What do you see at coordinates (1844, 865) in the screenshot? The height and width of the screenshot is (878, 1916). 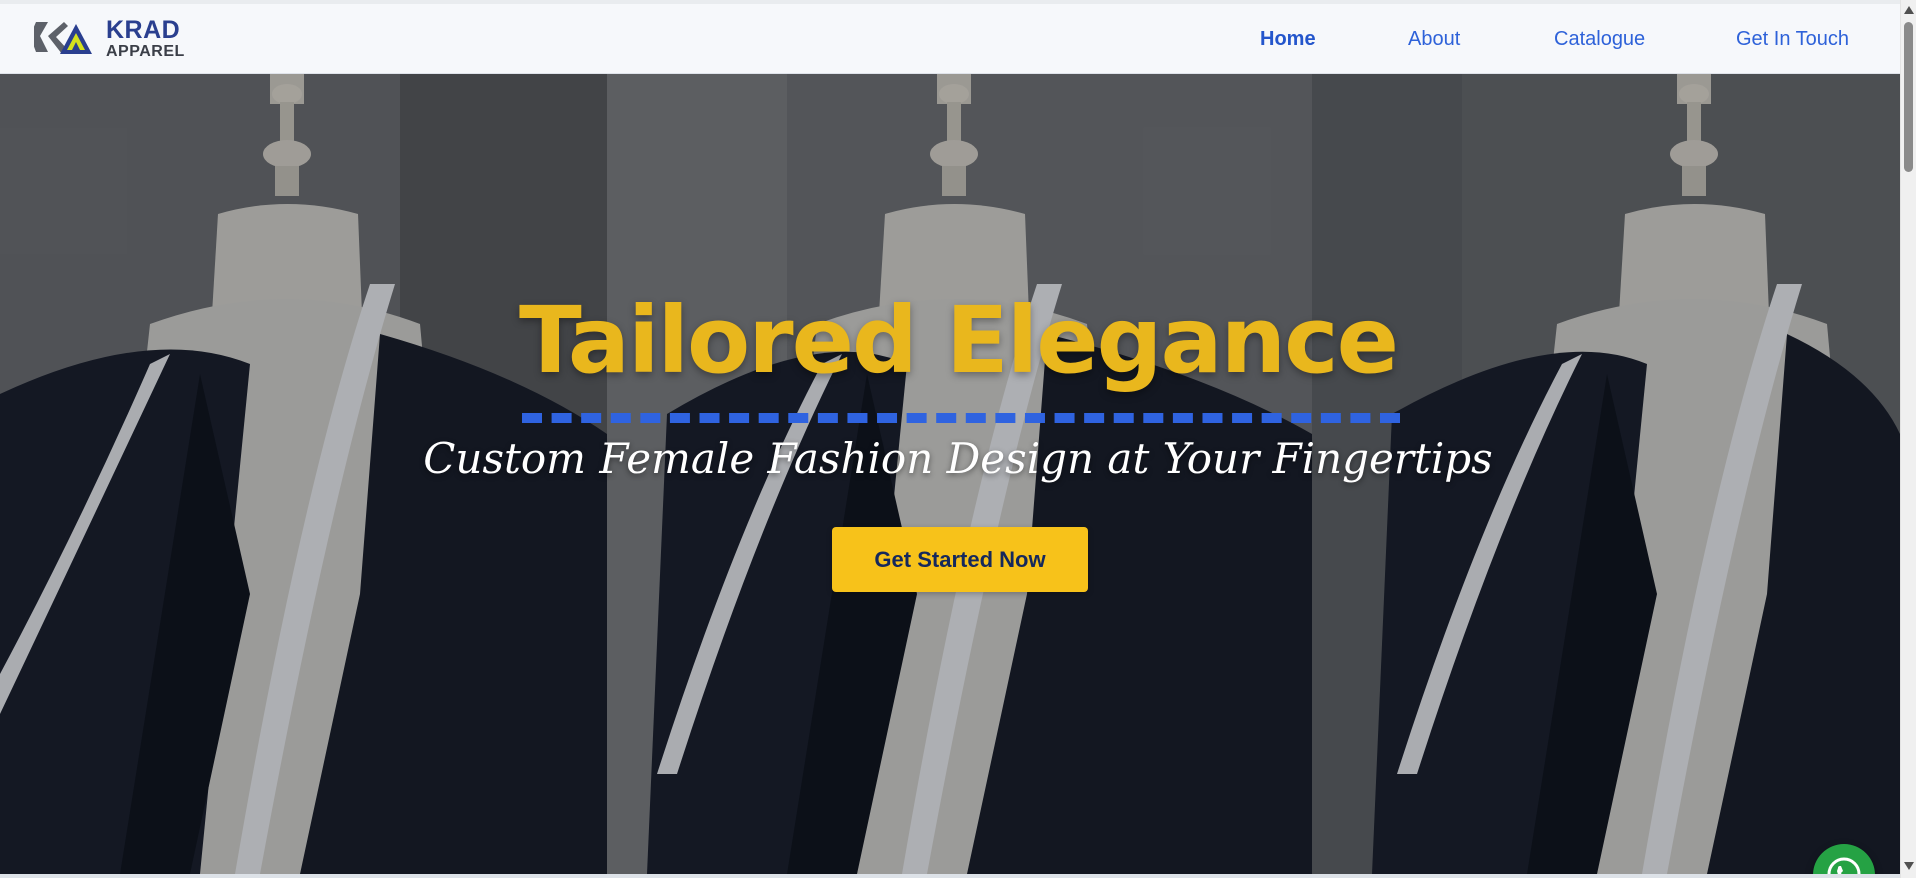 I see `whatsapp-icon` at bounding box center [1844, 865].